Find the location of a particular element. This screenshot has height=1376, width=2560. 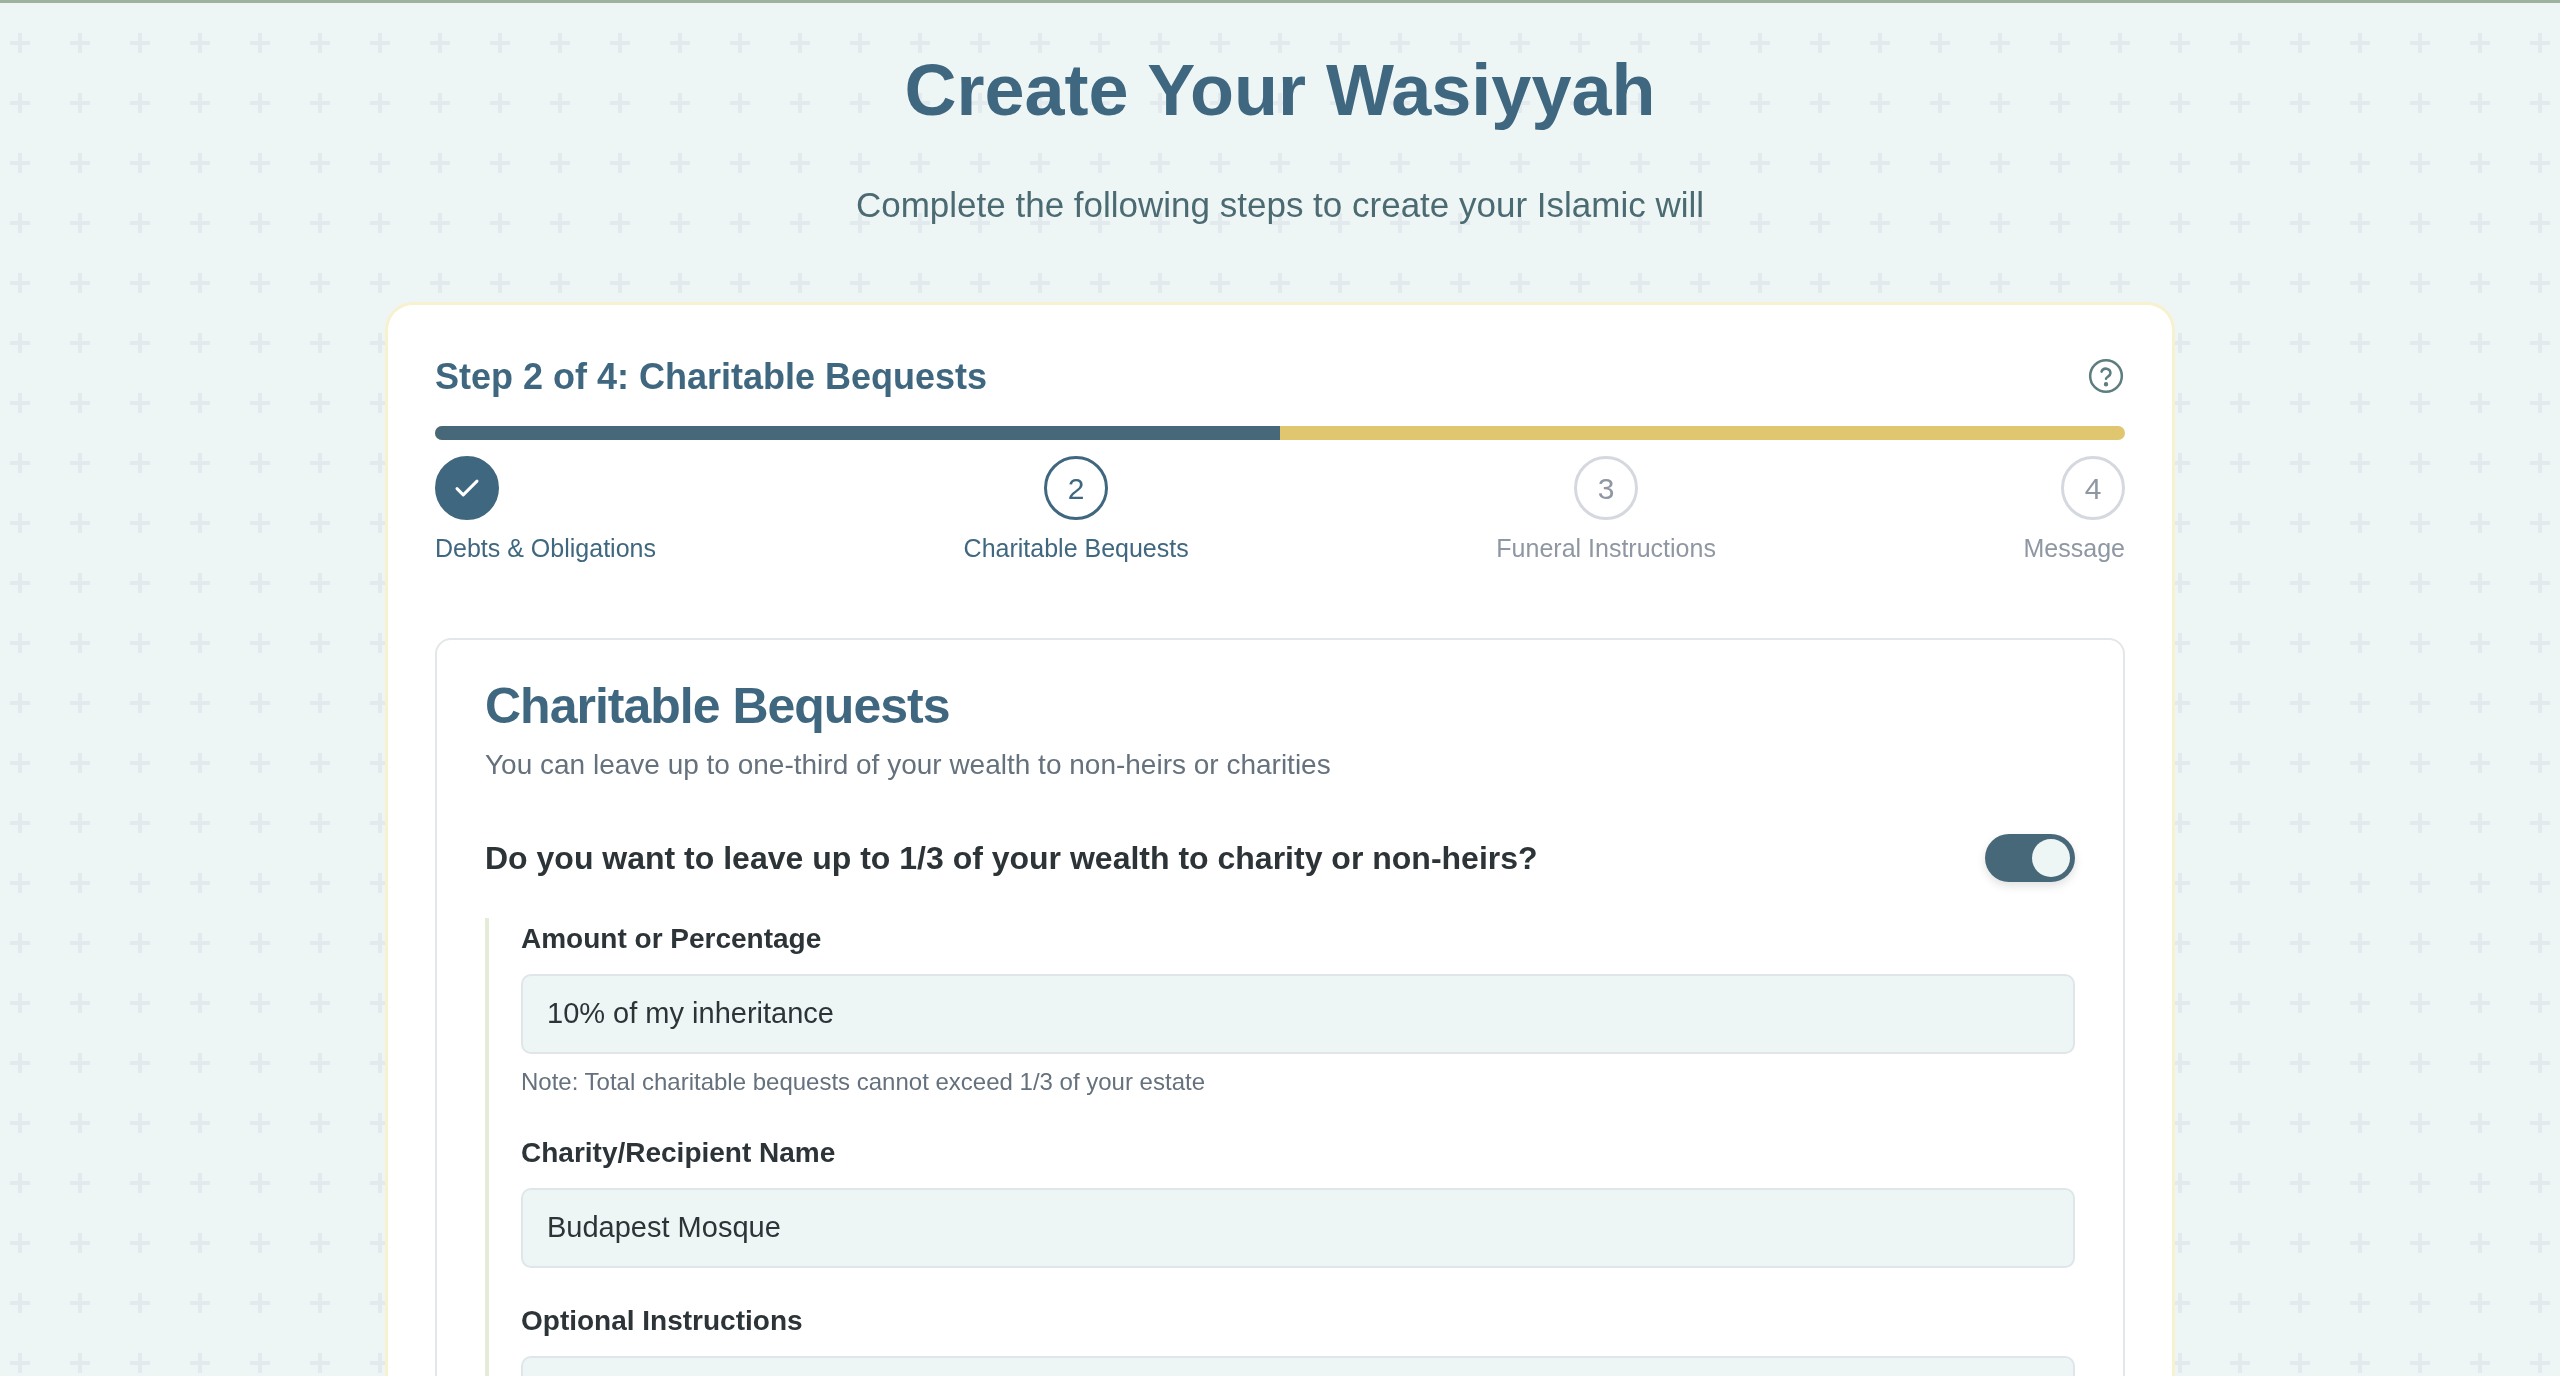

question-text: Do you want to leave up to 1/3 of your wealth to charity or non-heirs? is located at coordinates (1011, 858).